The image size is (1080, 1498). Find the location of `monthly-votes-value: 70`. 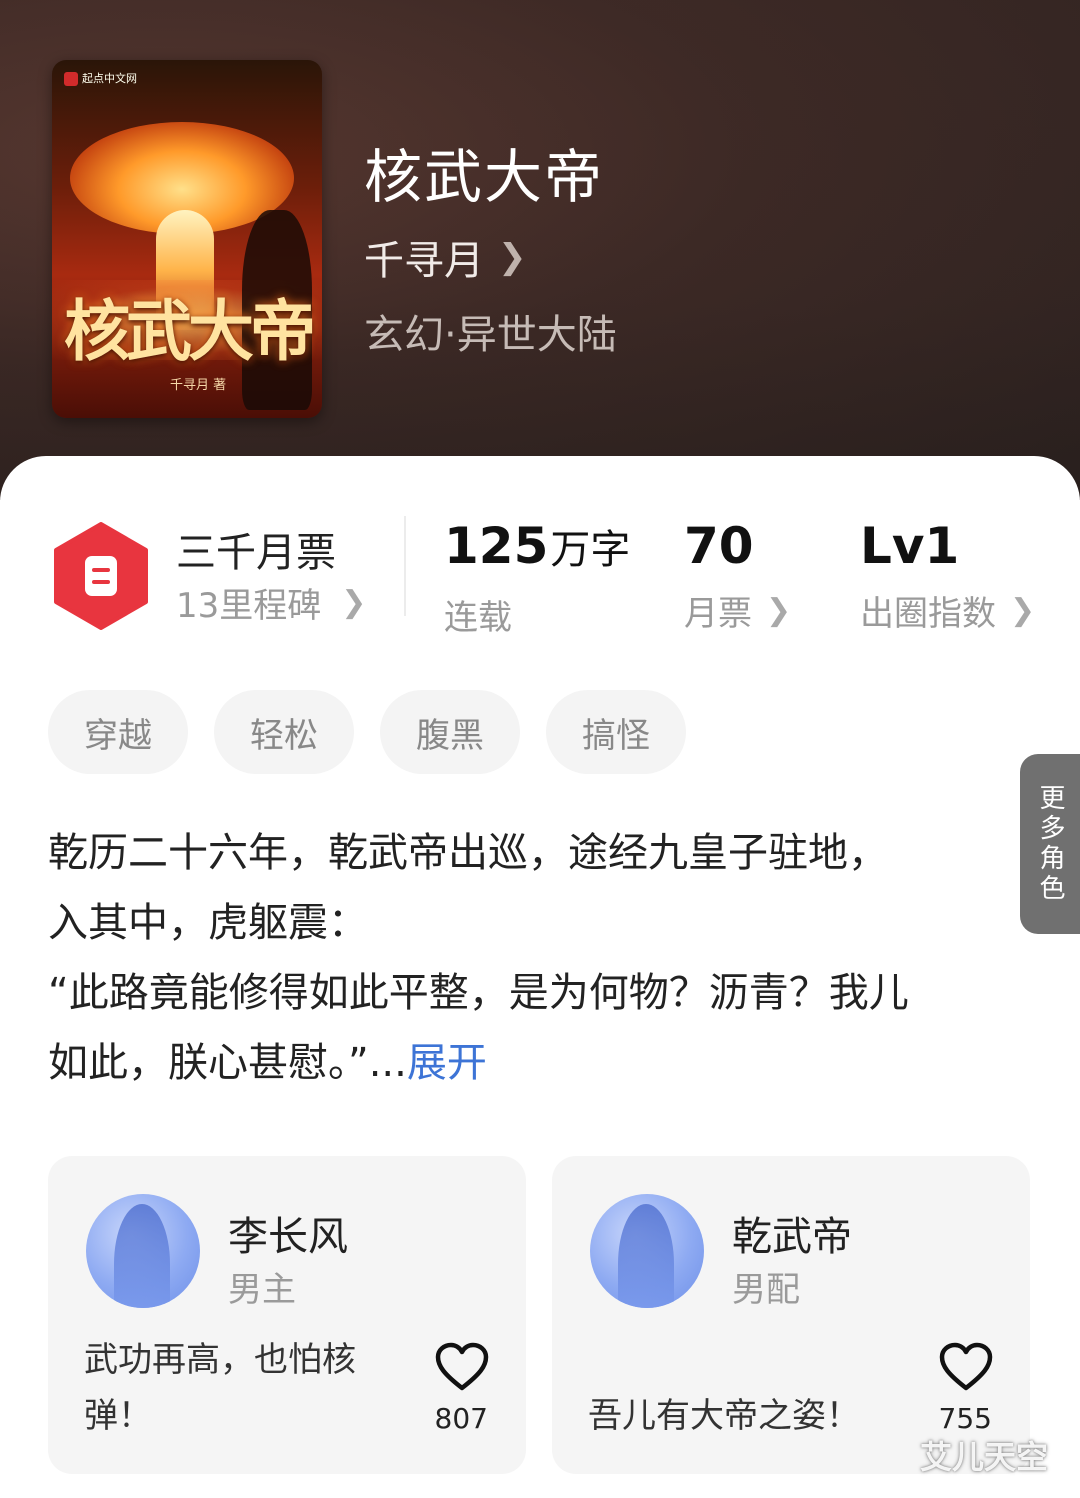

monthly-votes-value: 70 is located at coordinates (719, 546).